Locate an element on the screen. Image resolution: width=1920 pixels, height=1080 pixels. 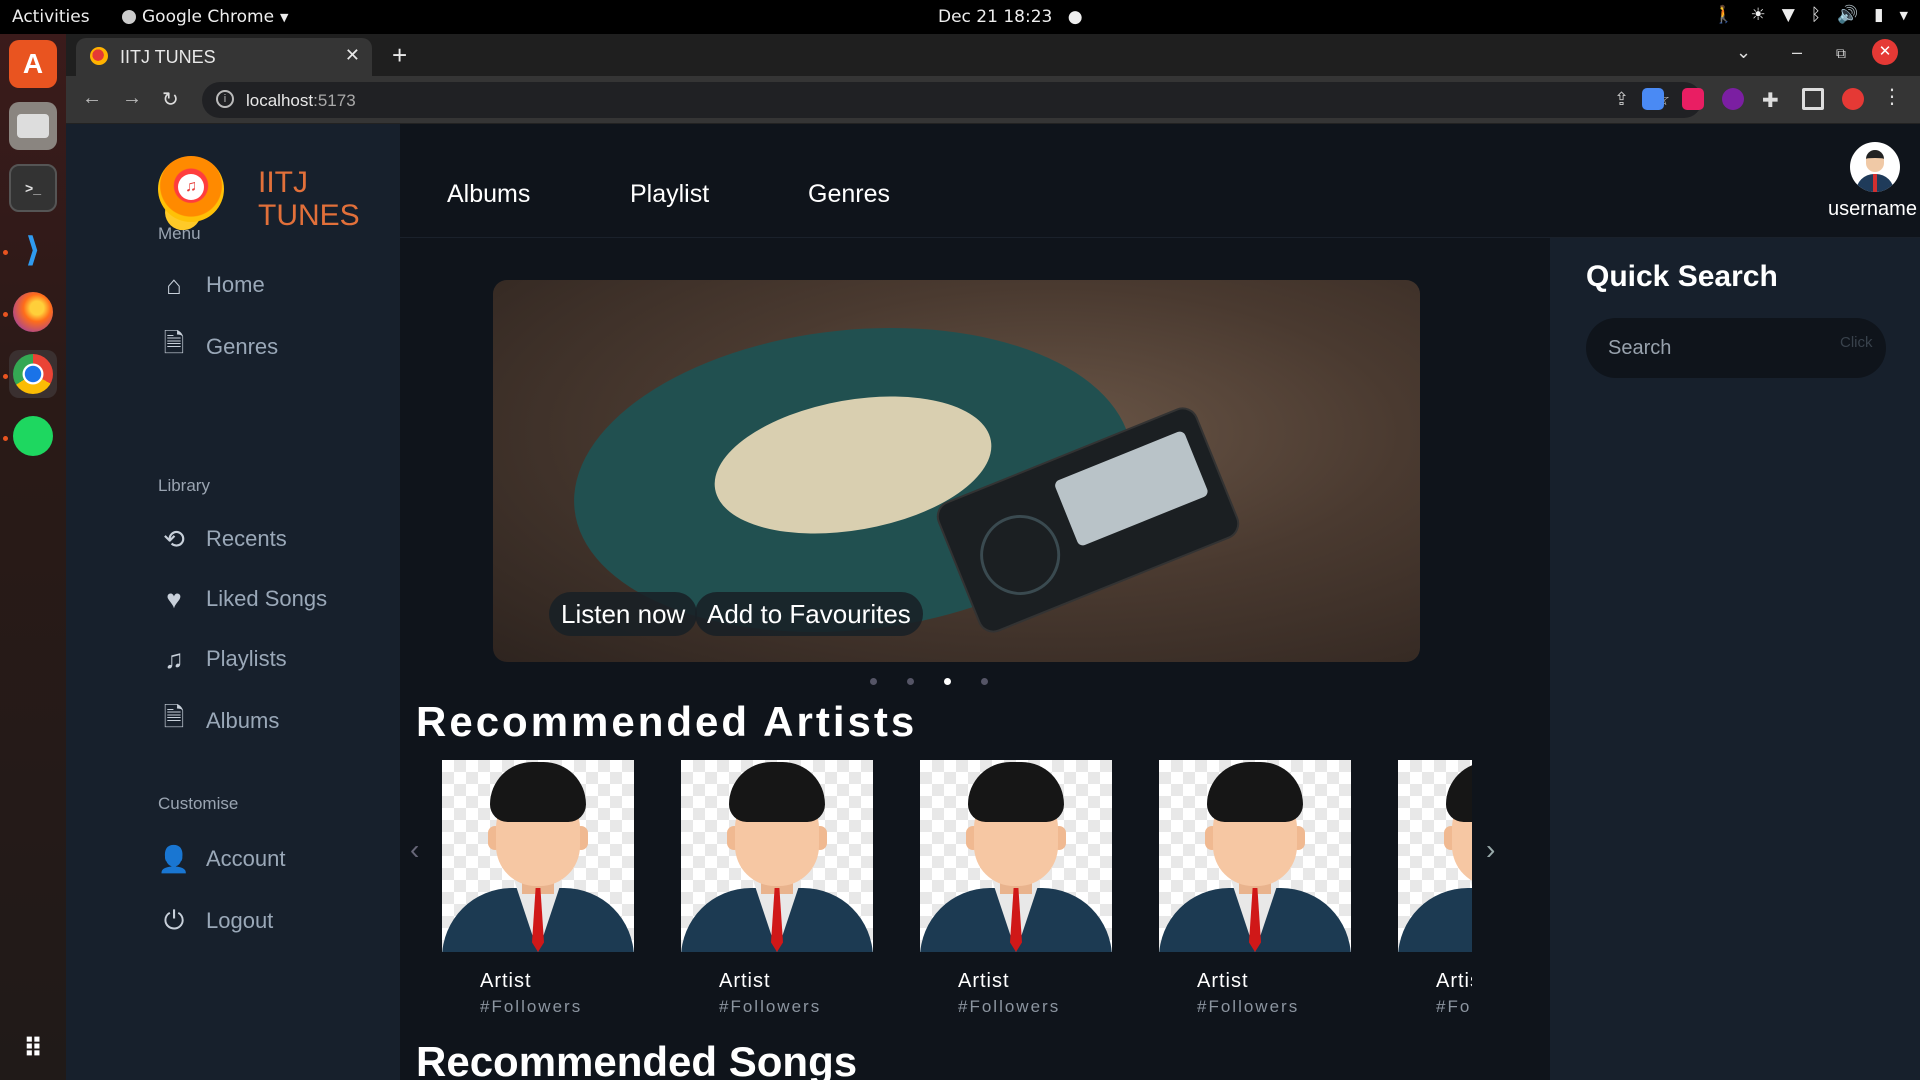
nav-albums-link: Albums is located at coordinates (488, 194).